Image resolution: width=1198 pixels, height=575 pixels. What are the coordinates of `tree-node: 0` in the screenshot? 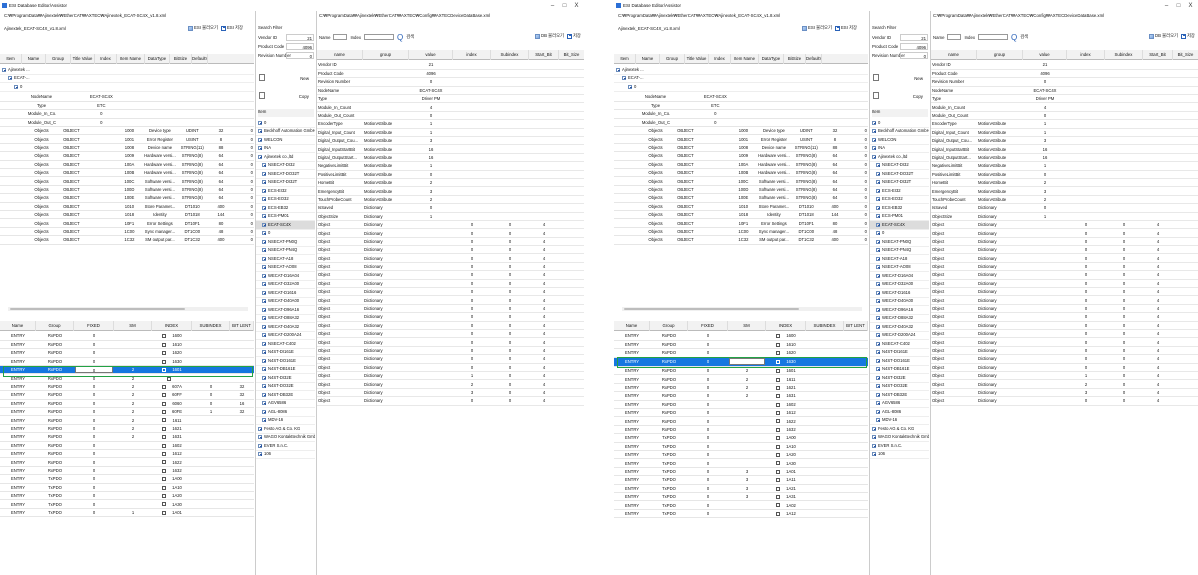 It's located at (741, 87).